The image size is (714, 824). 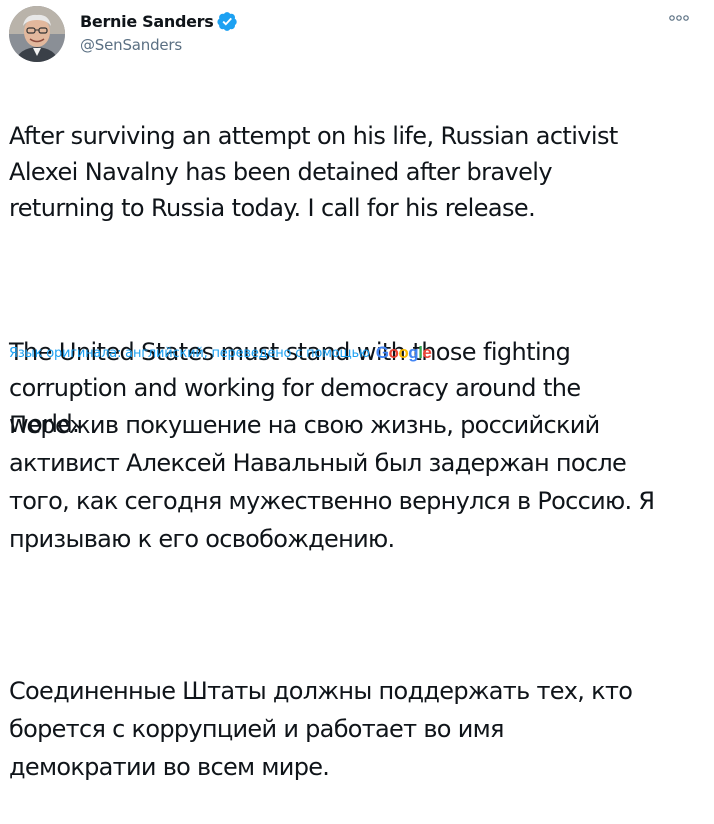 I want to click on verified-badge-icon, so click(x=227, y=21).